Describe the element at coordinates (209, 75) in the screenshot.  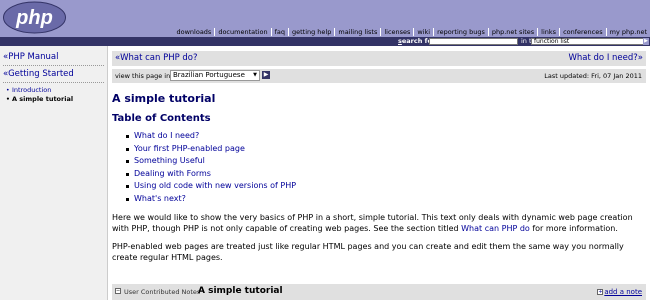
I see `language-value: Brazilian Portuguese` at that location.